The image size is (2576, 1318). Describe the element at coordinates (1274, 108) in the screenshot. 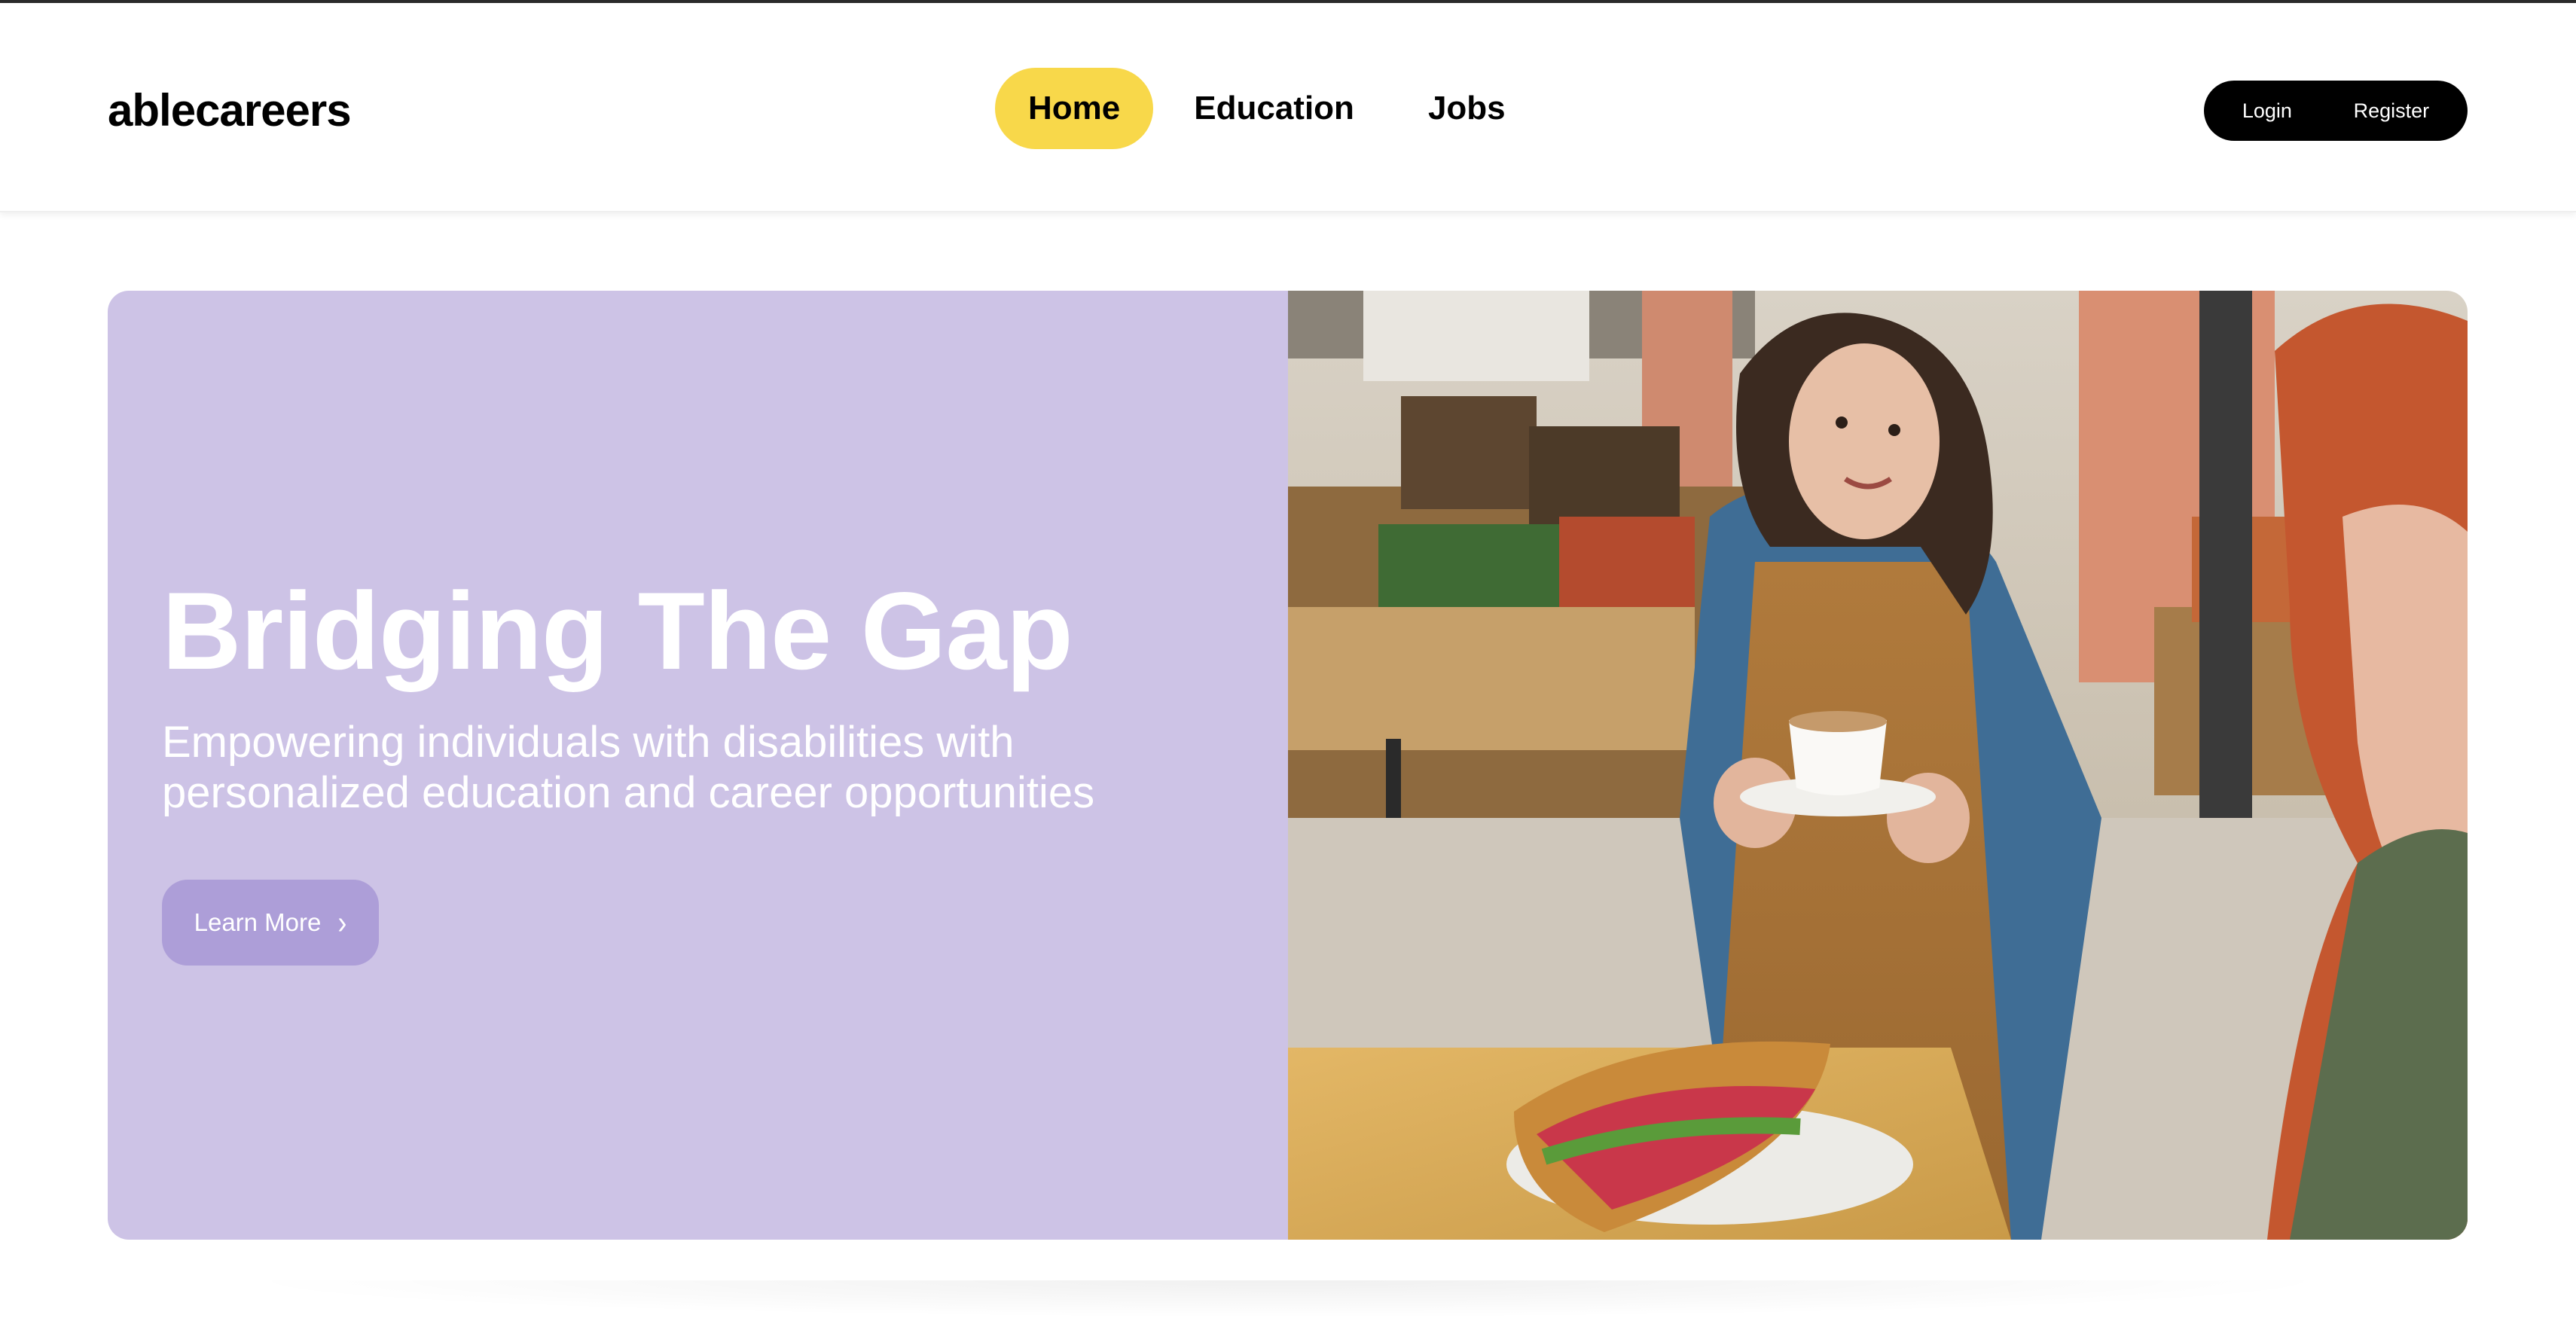

I see `nav-education: Education` at that location.